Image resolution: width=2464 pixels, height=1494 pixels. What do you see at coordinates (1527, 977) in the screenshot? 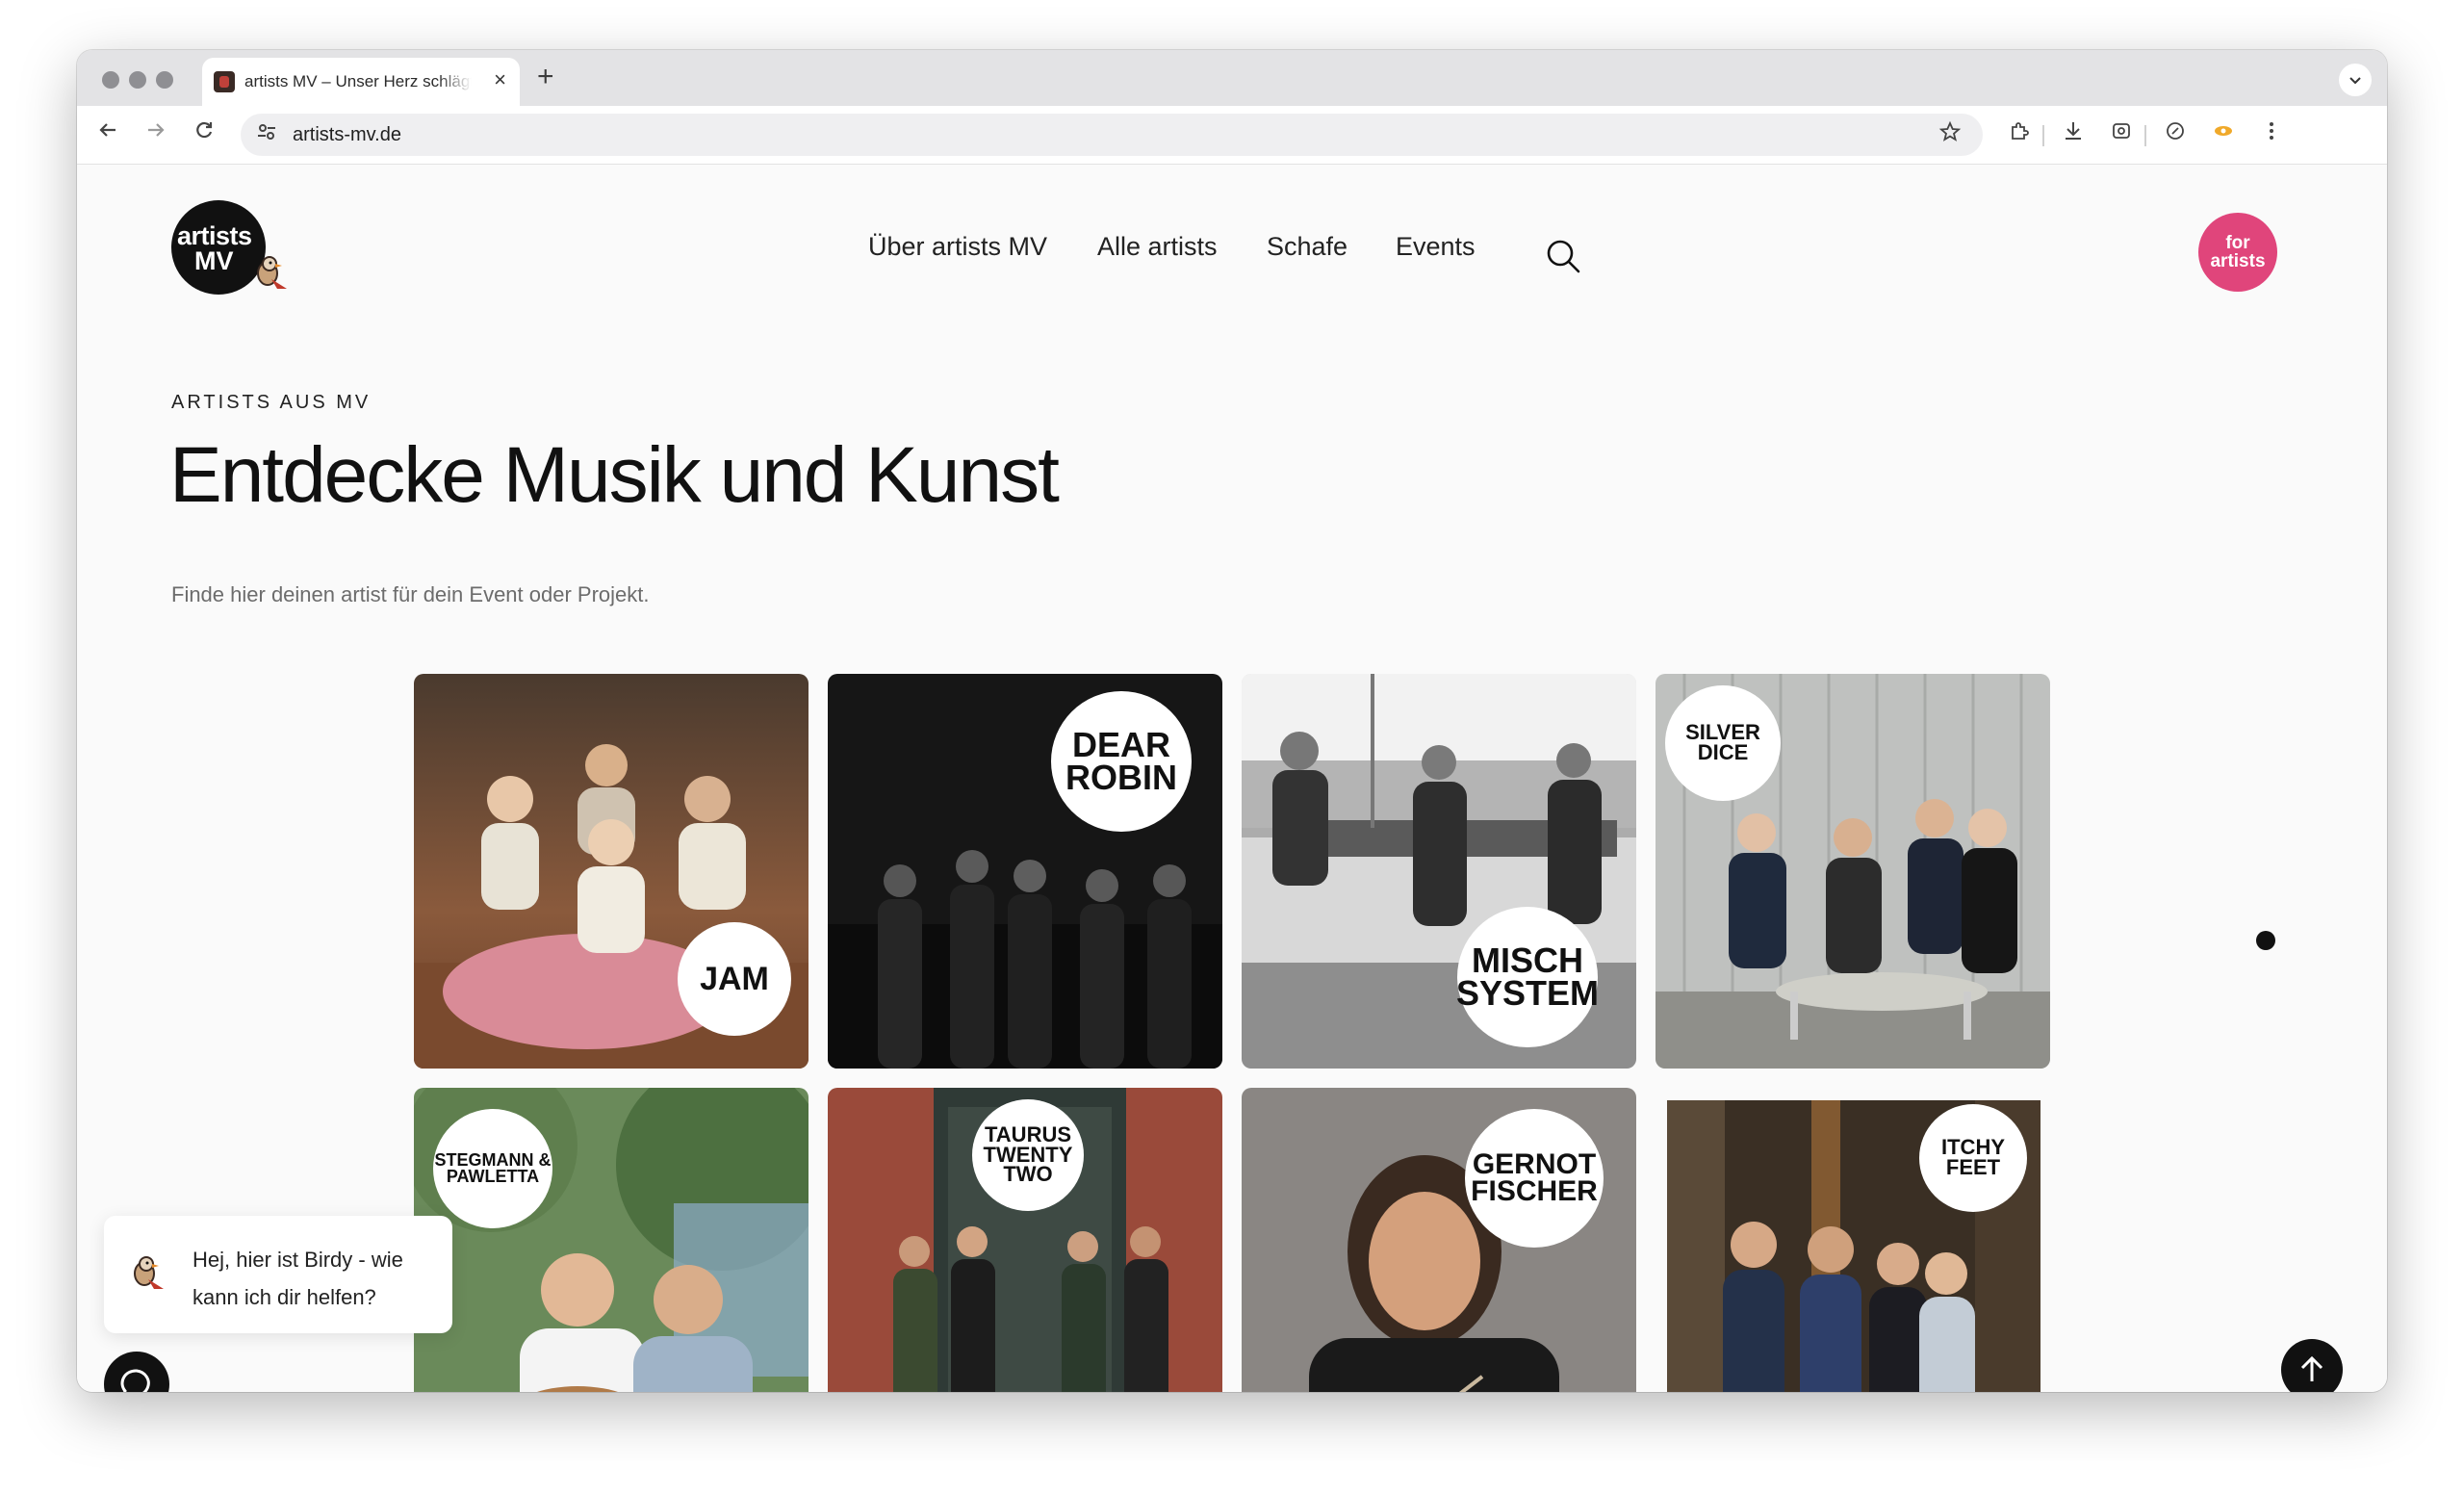
I see `artist-name-badge: MISCH SYSTEM` at bounding box center [1527, 977].